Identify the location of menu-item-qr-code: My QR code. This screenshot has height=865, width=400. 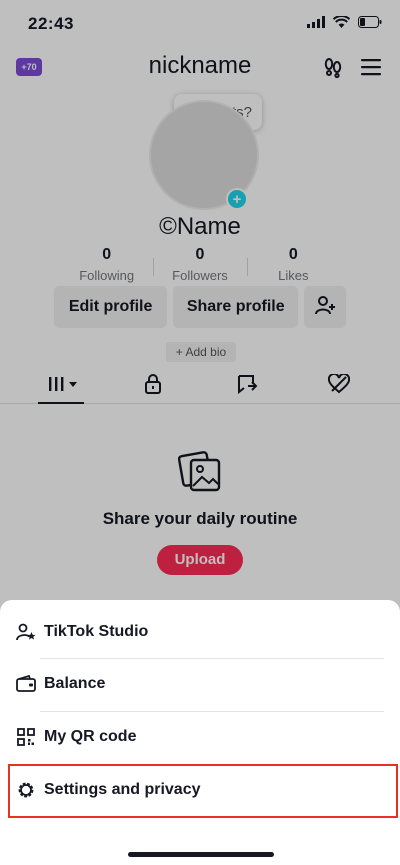
(200, 737).